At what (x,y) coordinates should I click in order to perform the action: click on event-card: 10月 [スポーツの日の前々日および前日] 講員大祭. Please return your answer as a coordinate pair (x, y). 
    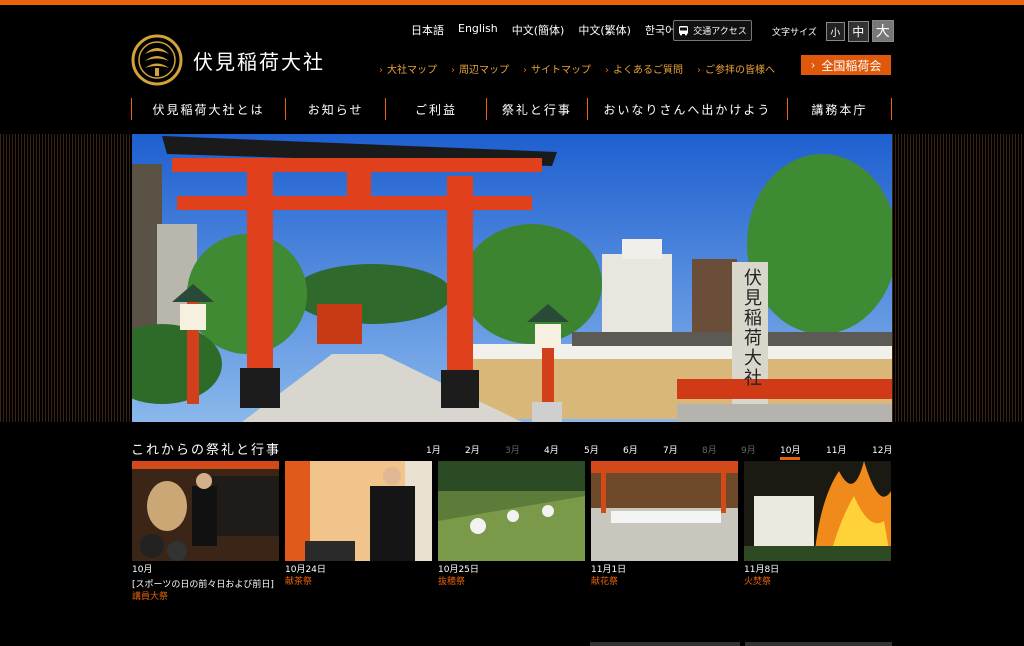
    Looking at the image, I should click on (205, 532).